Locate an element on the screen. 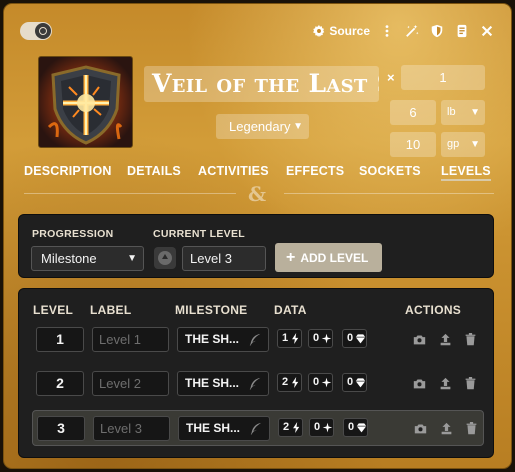 The width and height of the screenshot is (515, 472). column-header-actions: ACTIONS is located at coordinates (433, 310).